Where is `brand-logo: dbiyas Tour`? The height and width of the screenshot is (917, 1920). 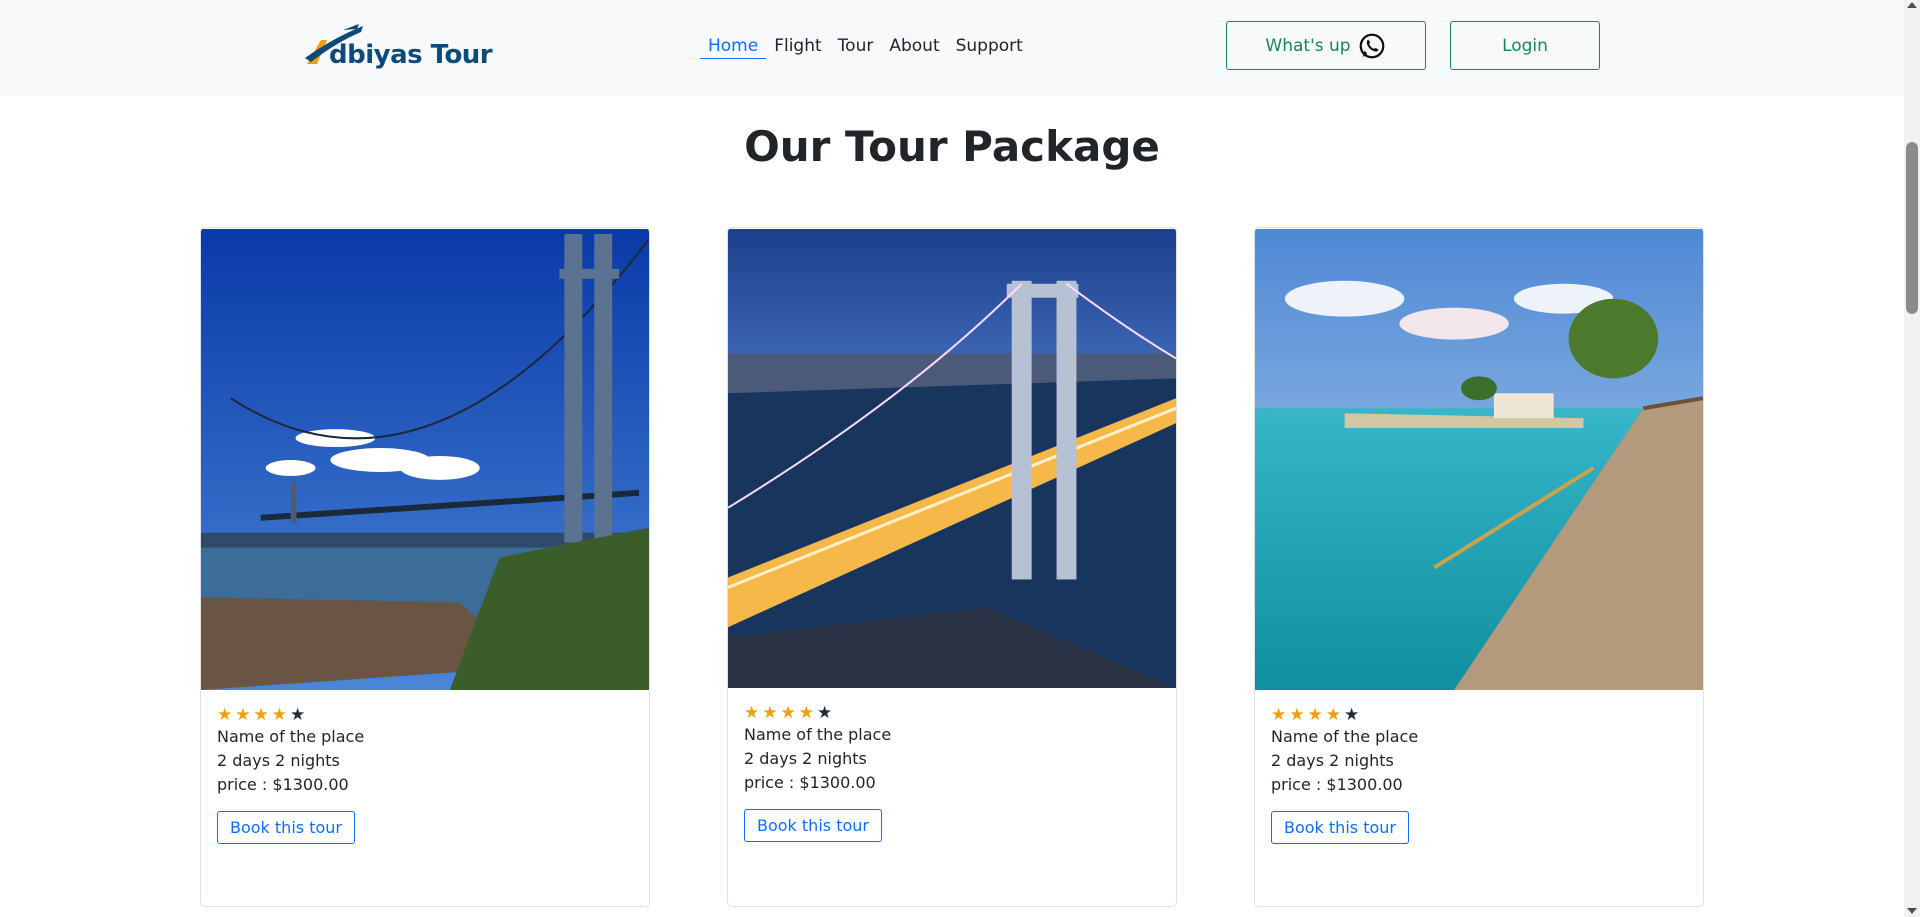
brand-logo: dbiyas Tour is located at coordinates (403, 47).